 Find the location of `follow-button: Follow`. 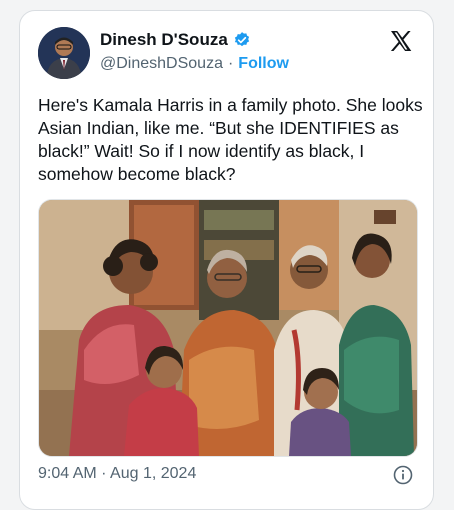

follow-button: Follow is located at coordinates (263, 64).